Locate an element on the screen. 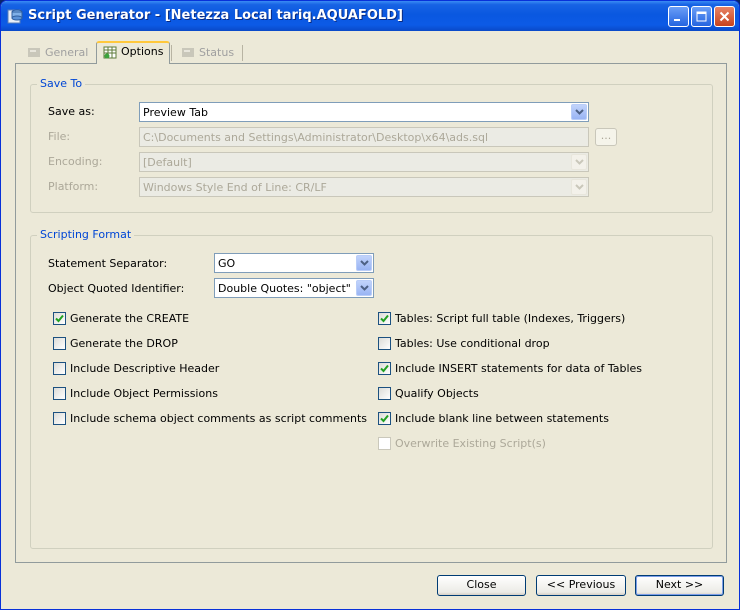  save-to-title: Save To is located at coordinates (61, 83).